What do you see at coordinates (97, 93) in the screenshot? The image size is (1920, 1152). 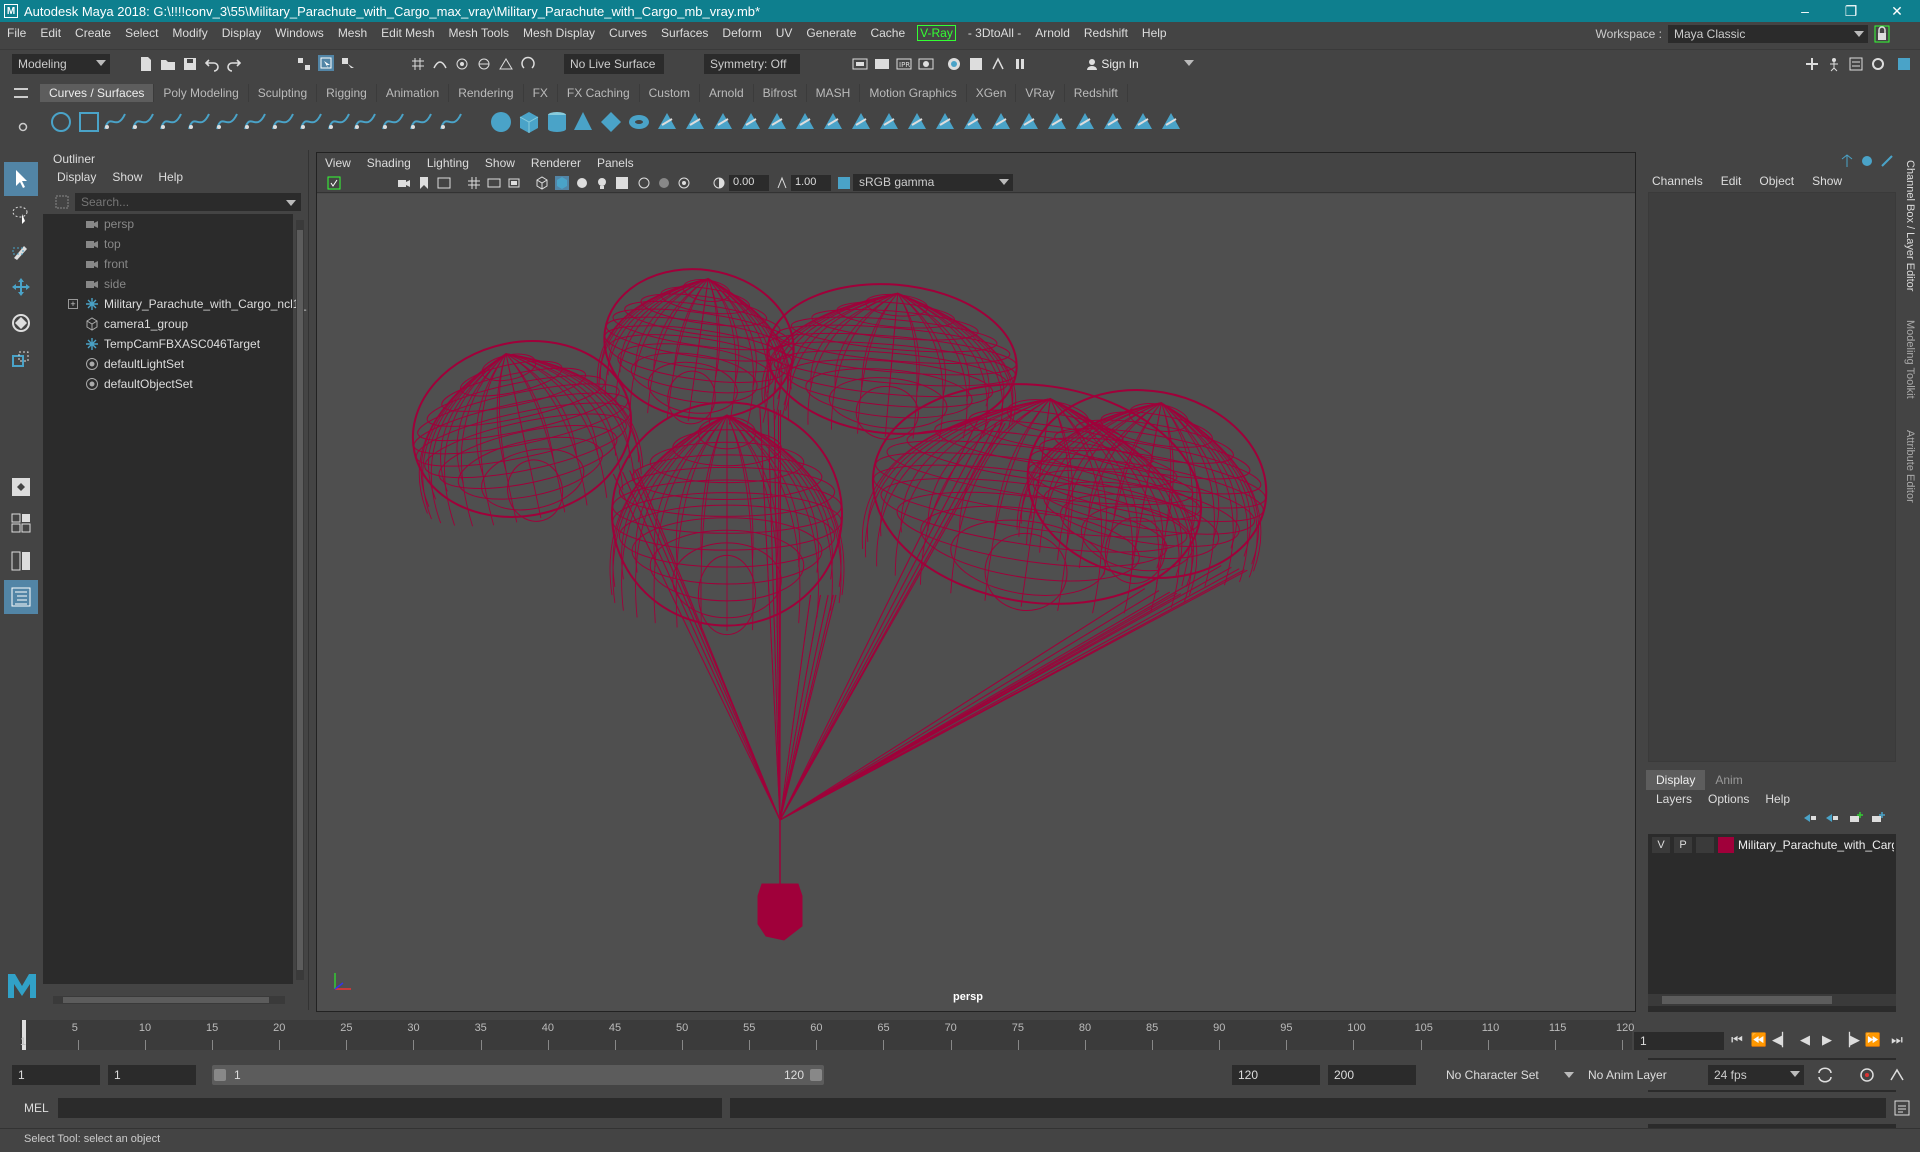 I see `shelf-tab-curves-surfaces: Curves / Surfaces` at bounding box center [97, 93].